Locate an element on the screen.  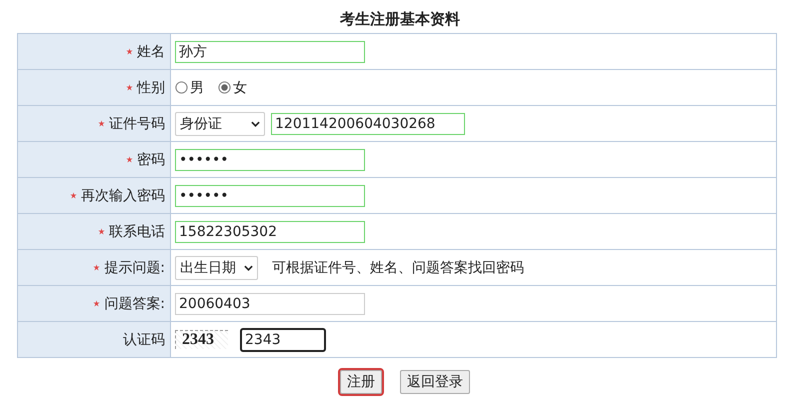
select-field: 出生日期 is located at coordinates (216, 268).